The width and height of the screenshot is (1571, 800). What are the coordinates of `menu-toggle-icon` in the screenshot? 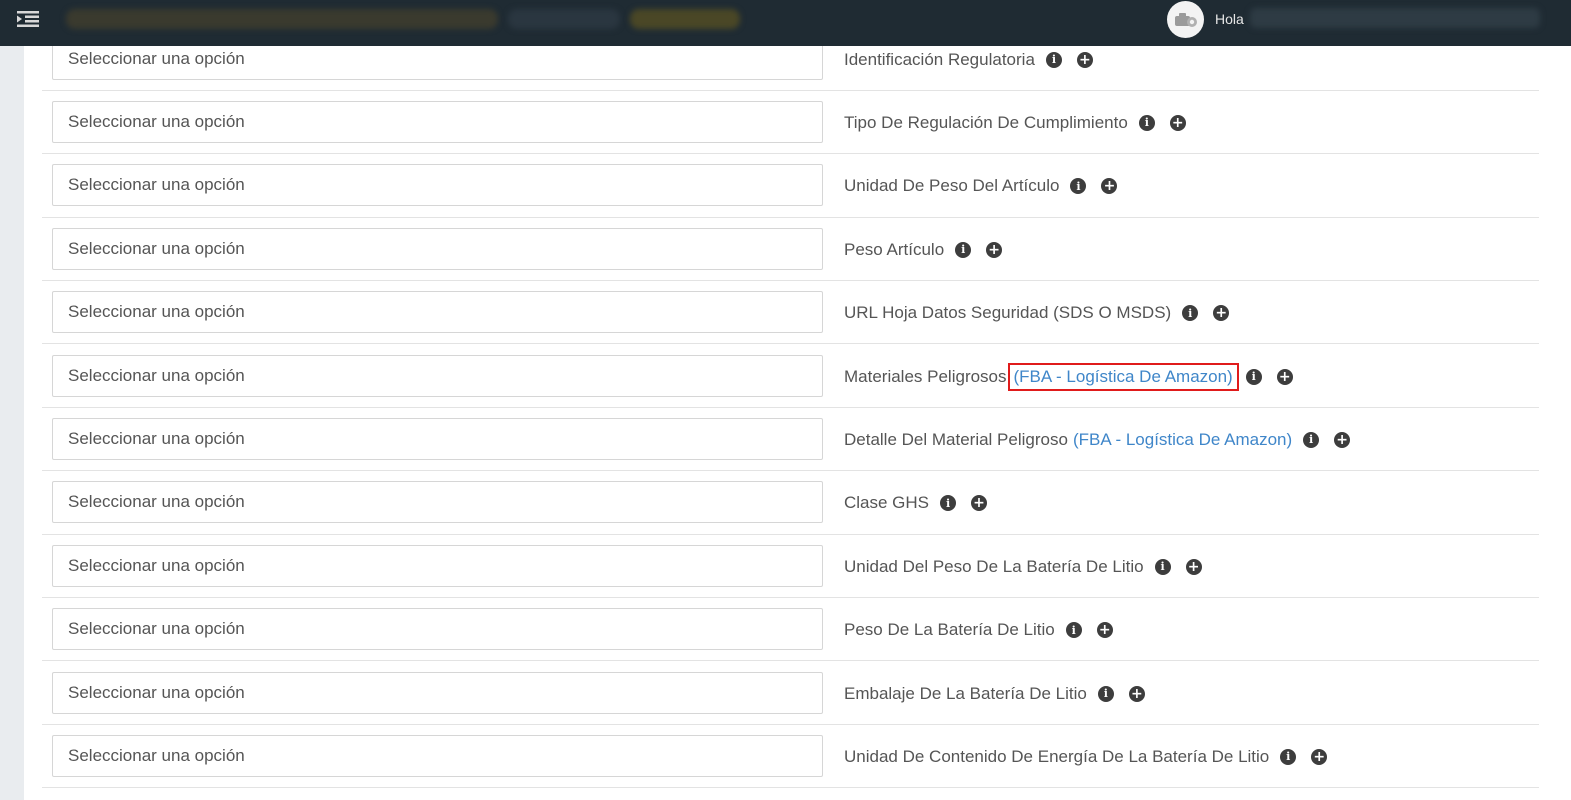 It's located at (28, 19).